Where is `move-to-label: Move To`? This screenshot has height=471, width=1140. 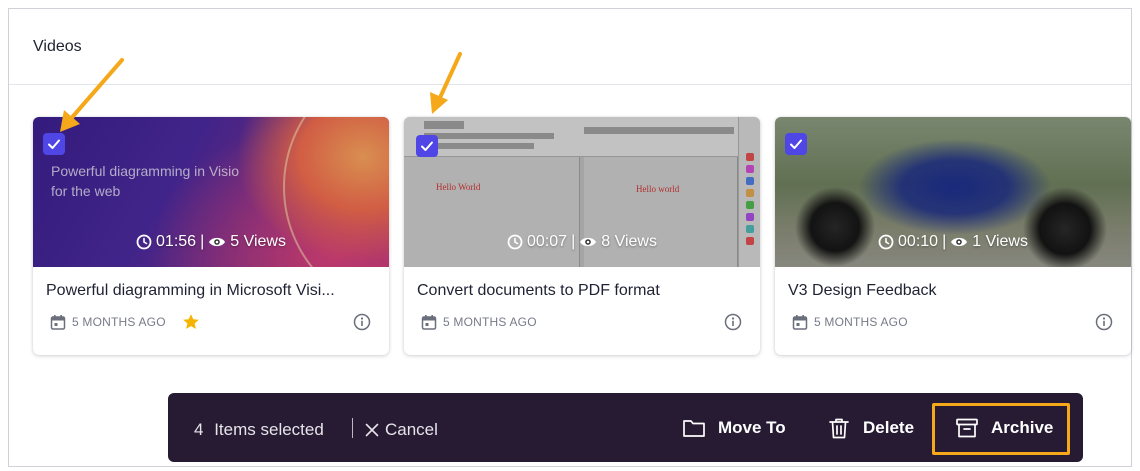 move-to-label: Move To is located at coordinates (752, 427).